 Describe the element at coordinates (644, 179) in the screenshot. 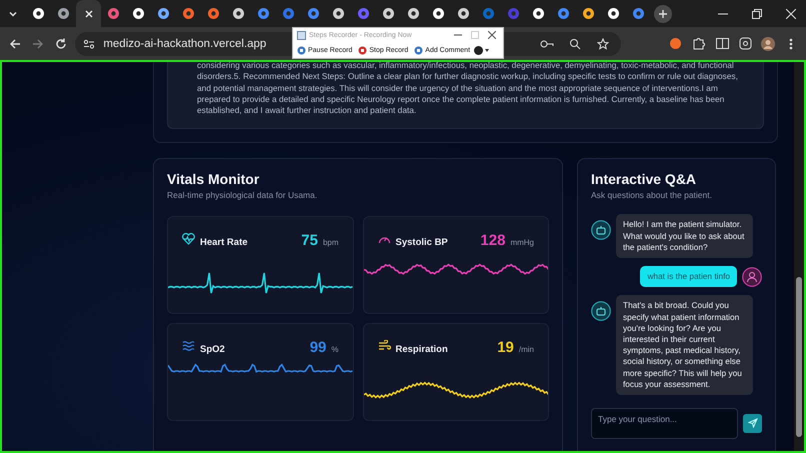

I see `panel-title: Interactive Q&A` at that location.